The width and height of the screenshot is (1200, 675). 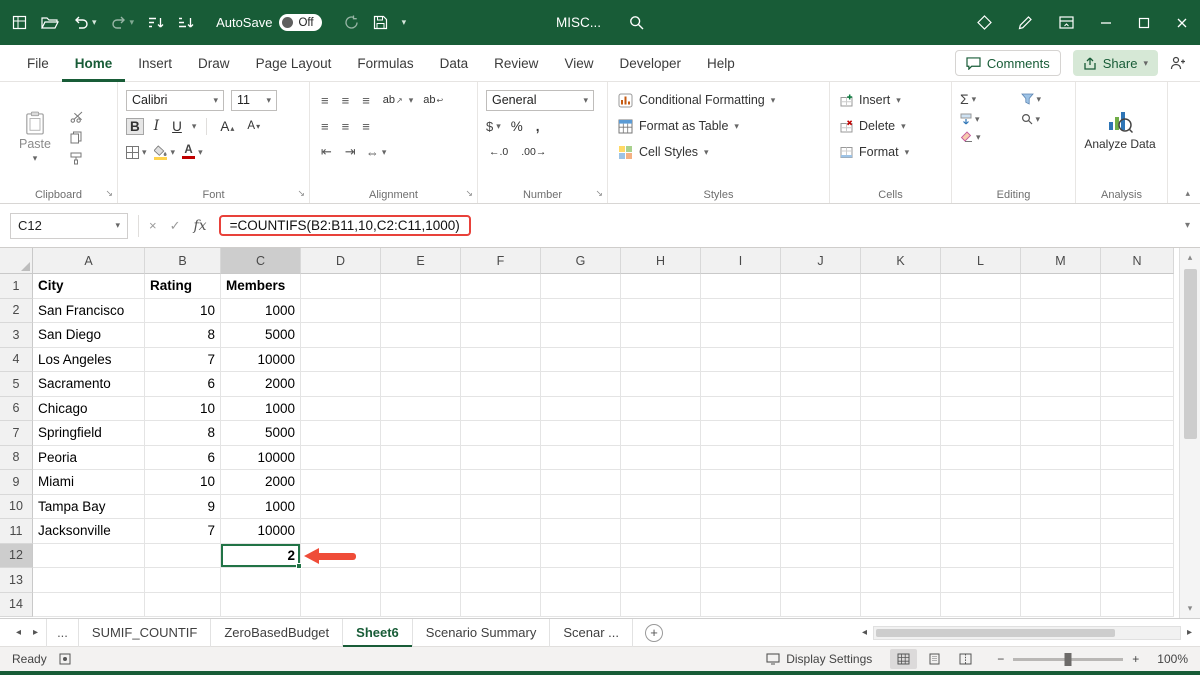 What do you see at coordinates (661, 482) in the screenshot?
I see `cell-H9` at bounding box center [661, 482].